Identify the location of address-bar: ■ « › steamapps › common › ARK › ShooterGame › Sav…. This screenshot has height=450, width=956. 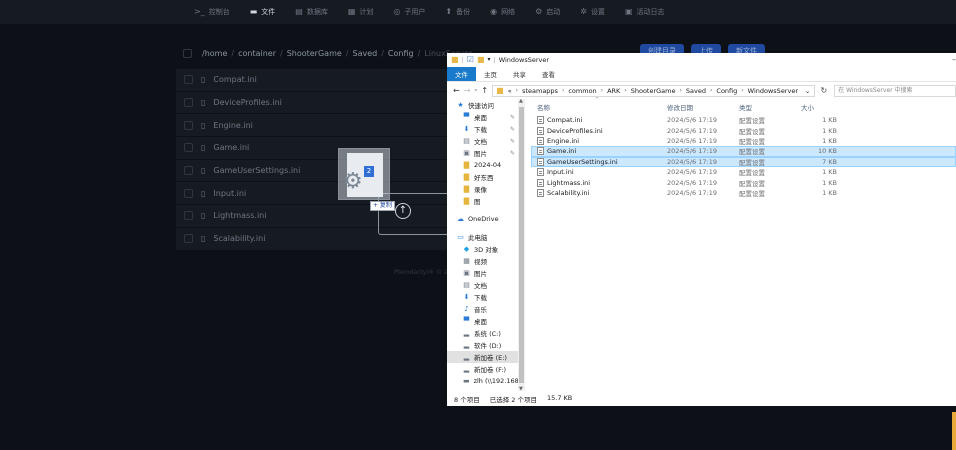
(653, 90).